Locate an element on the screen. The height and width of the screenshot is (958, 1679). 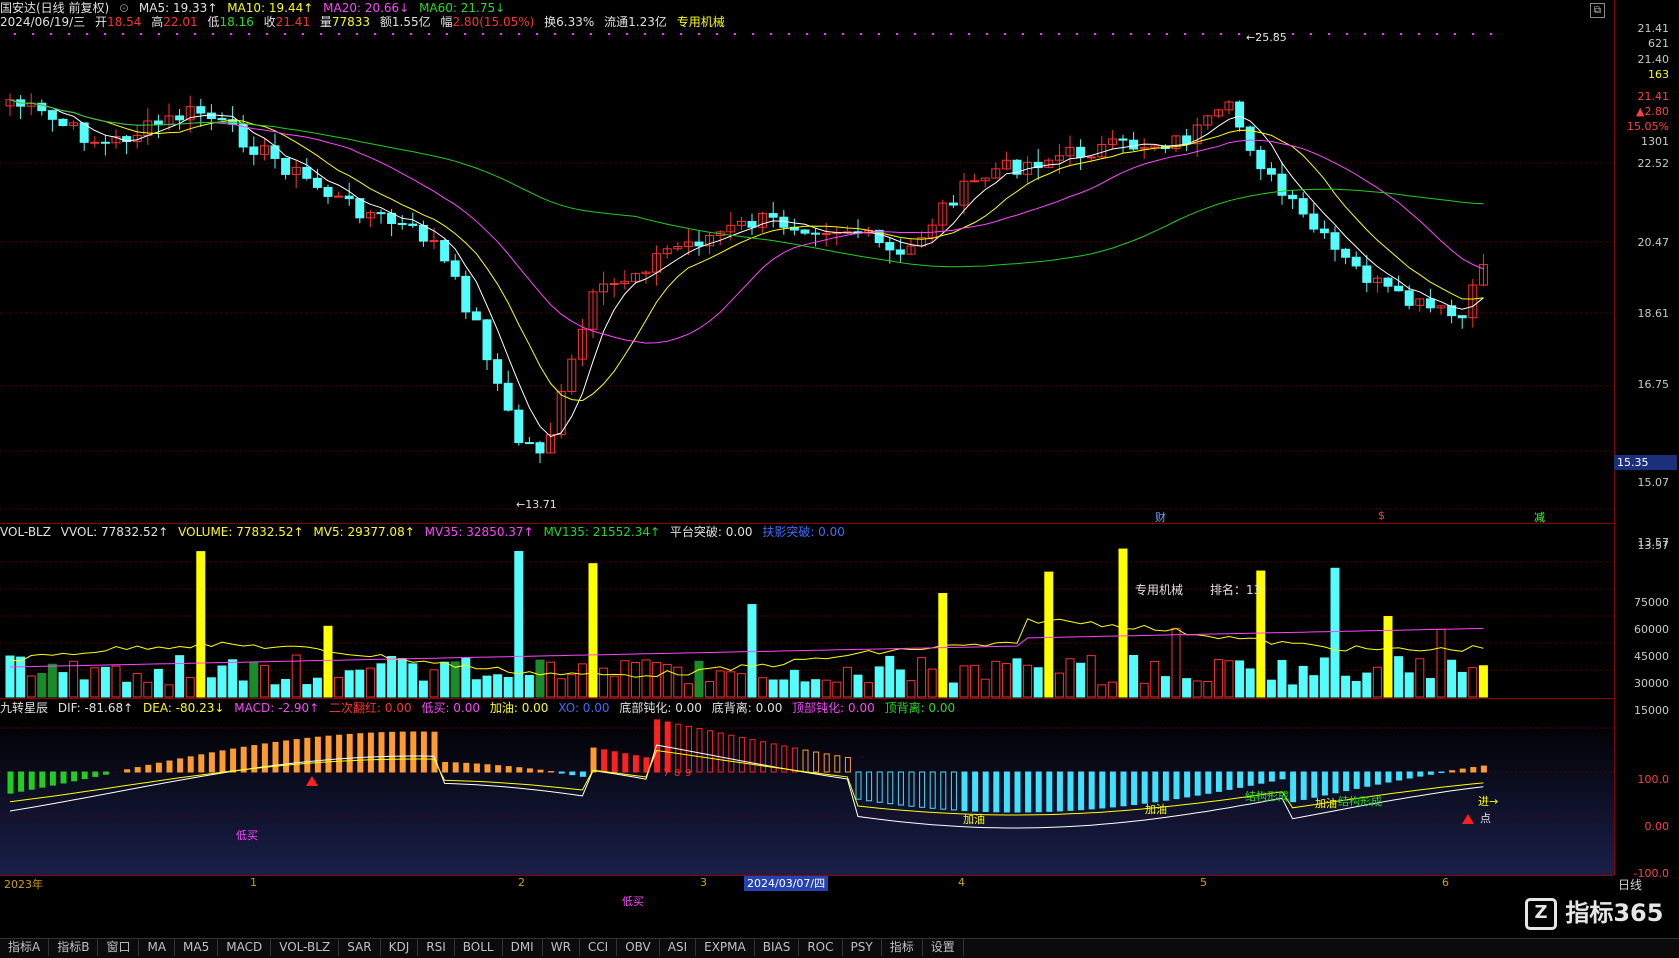
period-label: 日线 is located at coordinates (1630, 884).